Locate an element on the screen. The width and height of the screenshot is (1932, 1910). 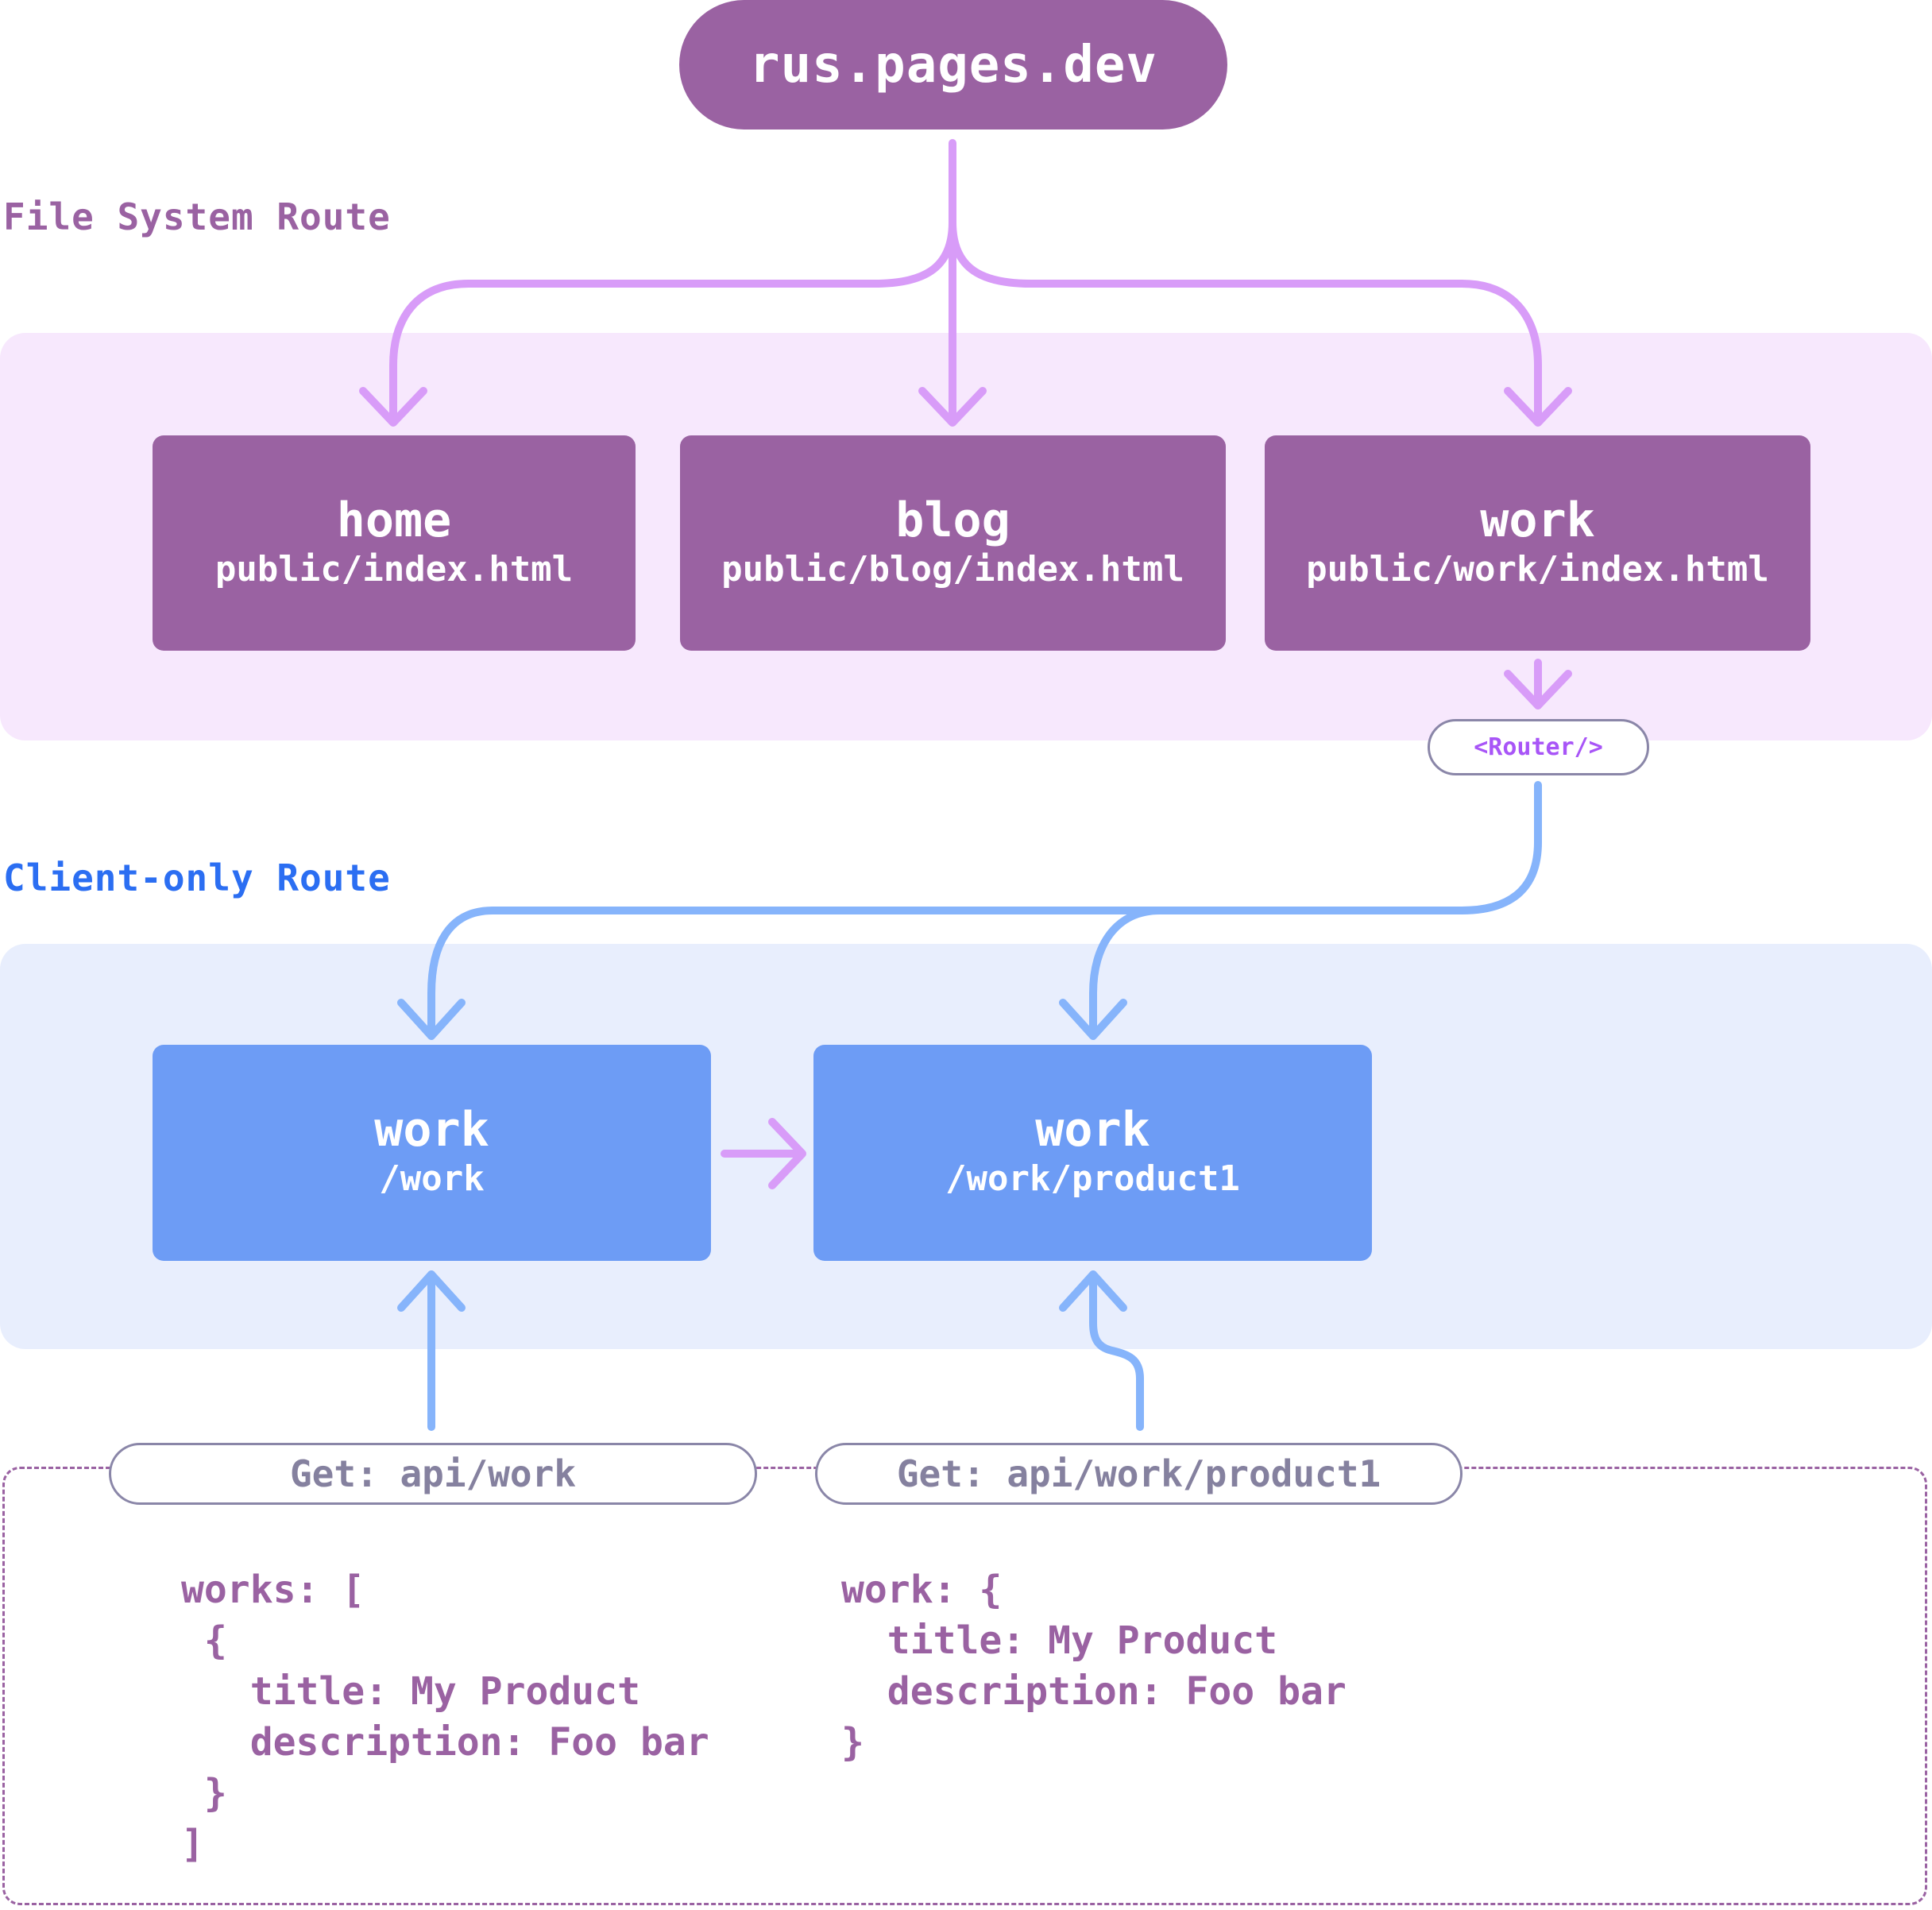
route-path: public/index.html is located at coordinates (394, 569).